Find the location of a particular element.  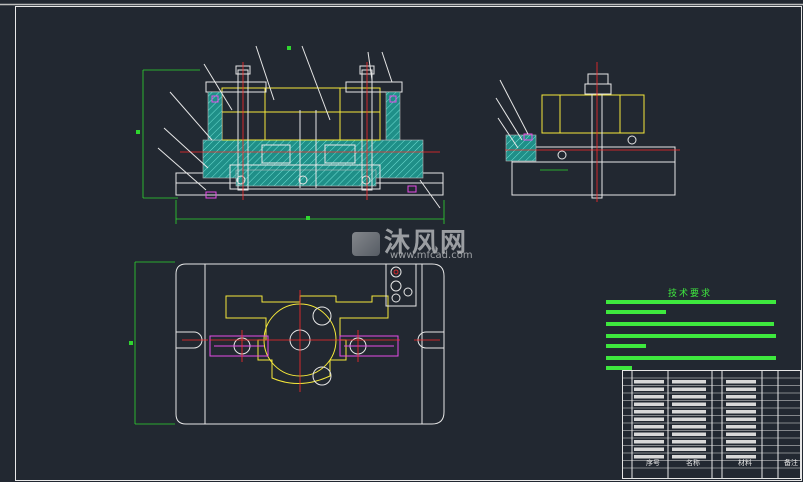

parts-table-header: 序号 名称 材料 备注 is located at coordinates (712, 464).